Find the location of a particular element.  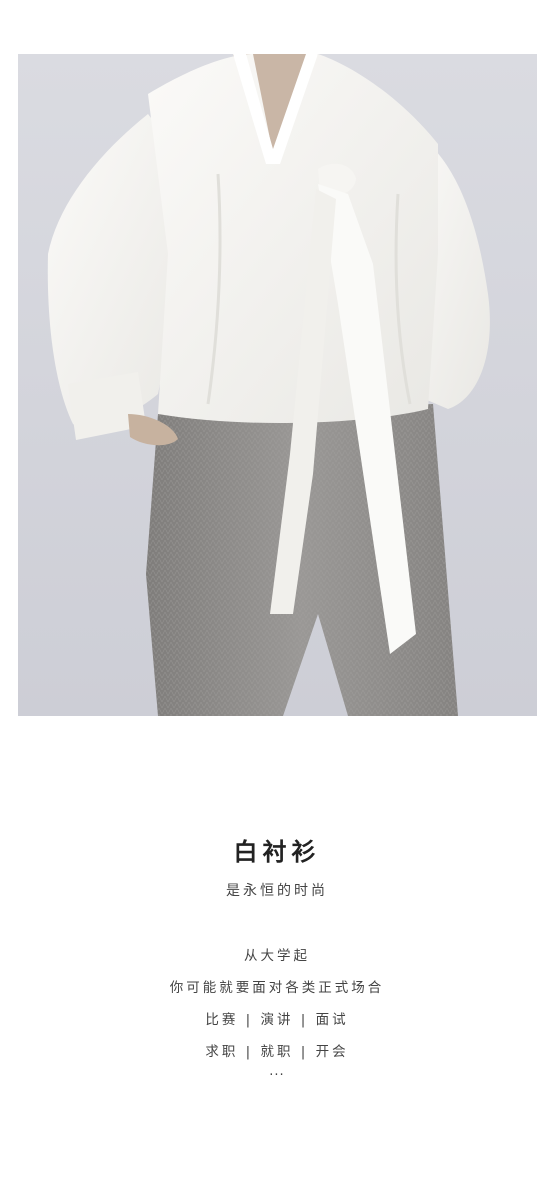

body-line: 你可能就要面对各类正式场合 is located at coordinates (277, 988).